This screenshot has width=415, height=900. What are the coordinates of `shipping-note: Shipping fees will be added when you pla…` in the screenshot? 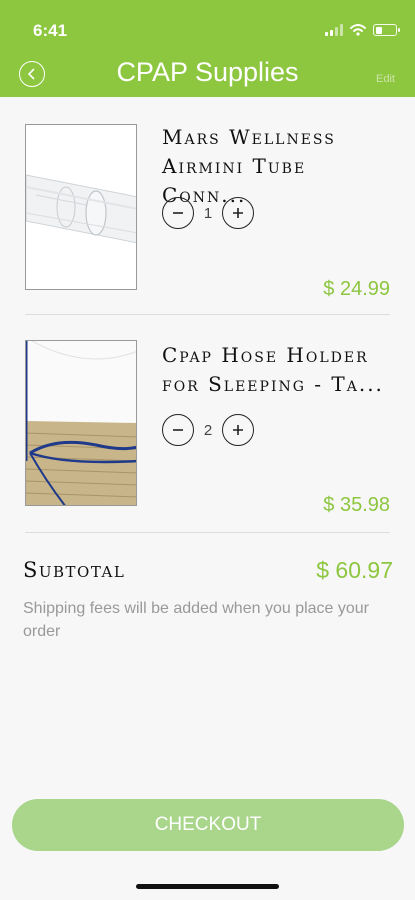 It's located at (196, 620).